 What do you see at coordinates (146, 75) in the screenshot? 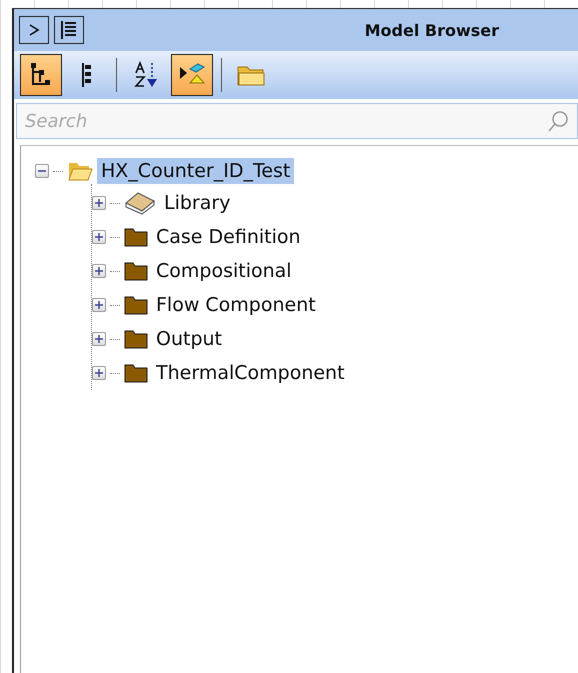
I see `sort-icon` at bounding box center [146, 75].